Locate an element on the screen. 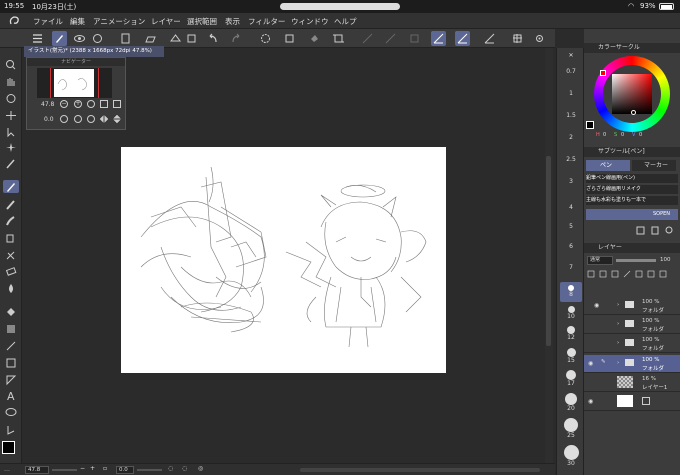 The height and width of the screenshot is (475, 680). color-wheel-header: カラーサークル is located at coordinates (632, 48).